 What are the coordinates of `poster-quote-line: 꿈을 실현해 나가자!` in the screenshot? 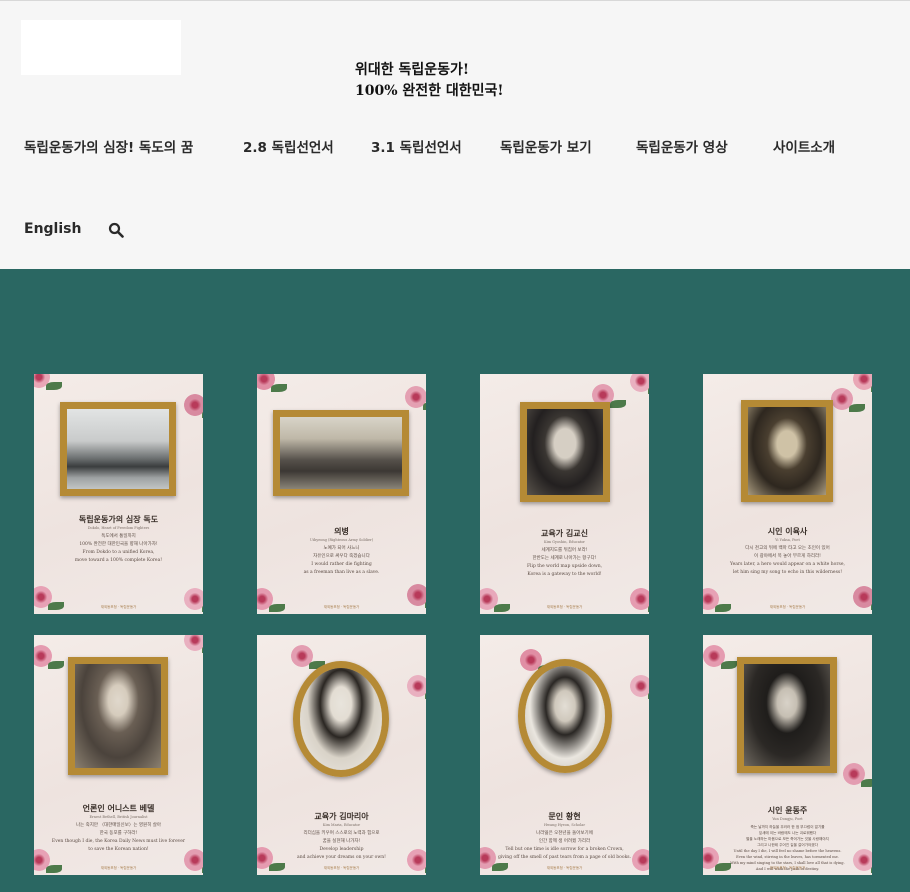 It's located at (341, 841).